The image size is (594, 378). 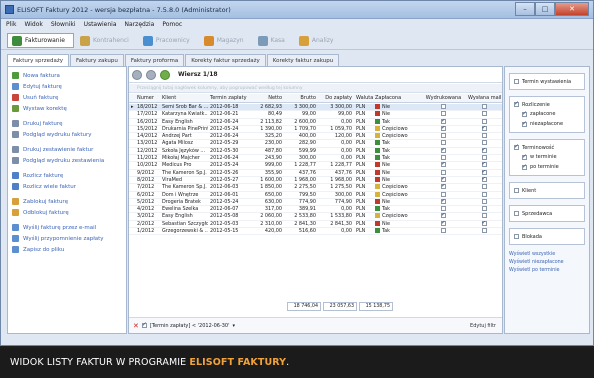 What do you see at coordinates (67, 134) in the screenshot?
I see `action-preview: Podgląd wydruku faktury` at bounding box center [67, 134].